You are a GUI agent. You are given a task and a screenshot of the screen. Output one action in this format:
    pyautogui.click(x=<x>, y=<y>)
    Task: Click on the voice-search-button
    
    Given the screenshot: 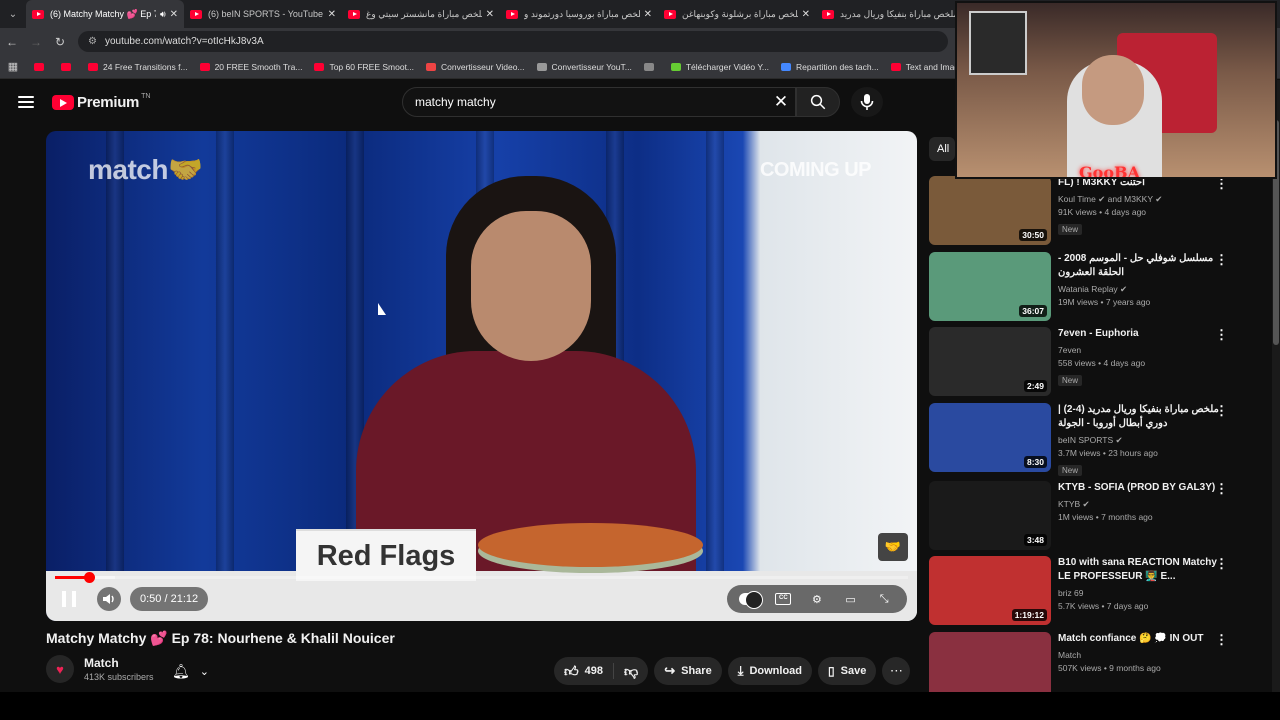 What is the action you would take?
    pyautogui.click(x=867, y=102)
    